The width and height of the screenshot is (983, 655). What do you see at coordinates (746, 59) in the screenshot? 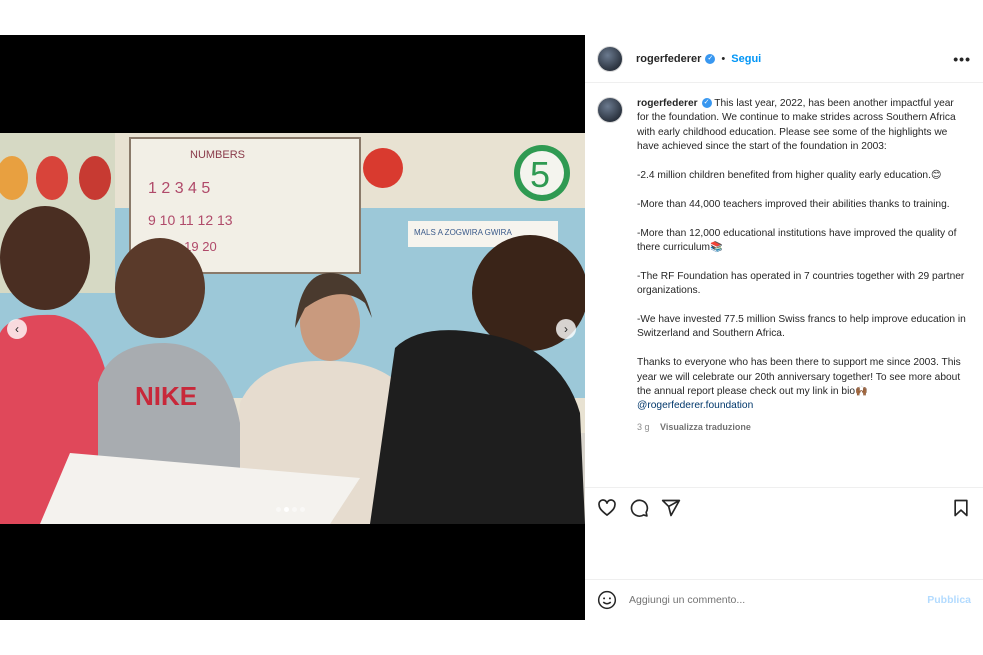
I see `follow-button: Segui` at bounding box center [746, 59].